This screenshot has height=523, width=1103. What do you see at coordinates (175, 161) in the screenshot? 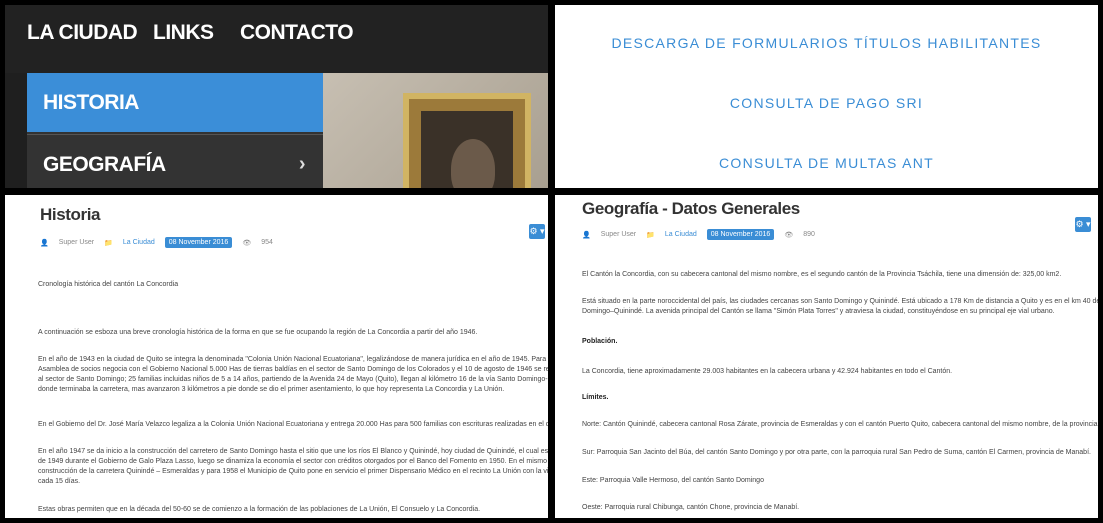
I see `dropdown-item-geografia: GEOGRAFÍA ›` at bounding box center [175, 161].